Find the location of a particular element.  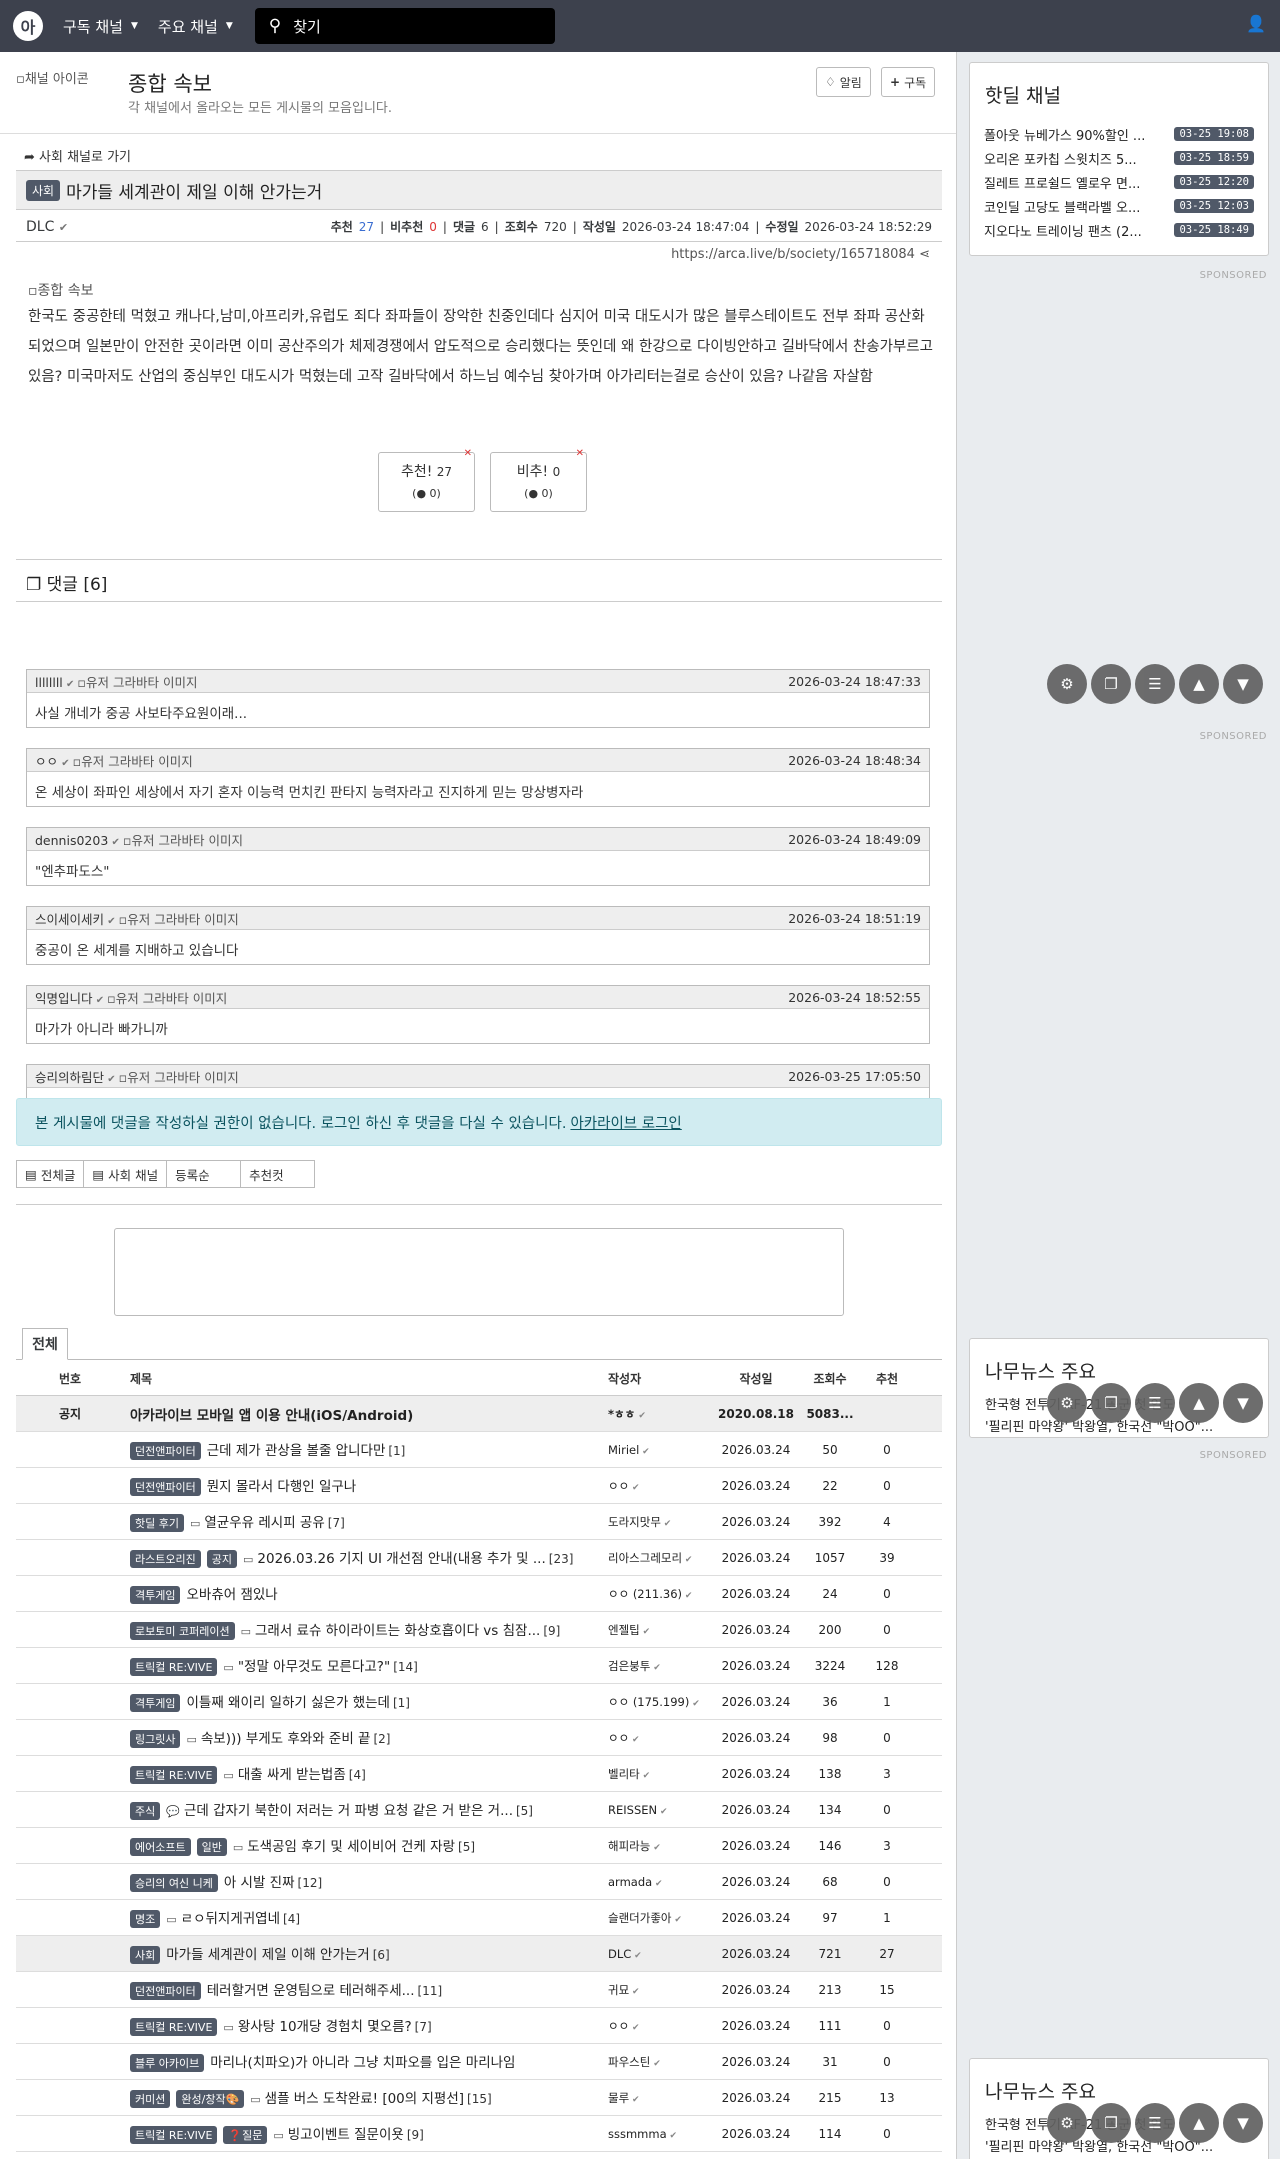

all-posts-tab: ▤ 전체글 is located at coordinates (50, 1174).